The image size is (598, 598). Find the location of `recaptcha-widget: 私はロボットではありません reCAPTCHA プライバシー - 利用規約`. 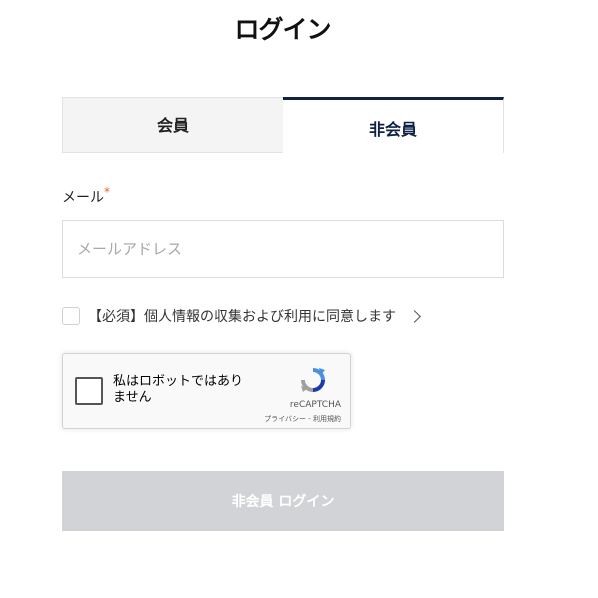

recaptcha-widget: 私はロボットではありません reCAPTCHA プライバシー - 利用規約 is located at coordinates (206, 391).